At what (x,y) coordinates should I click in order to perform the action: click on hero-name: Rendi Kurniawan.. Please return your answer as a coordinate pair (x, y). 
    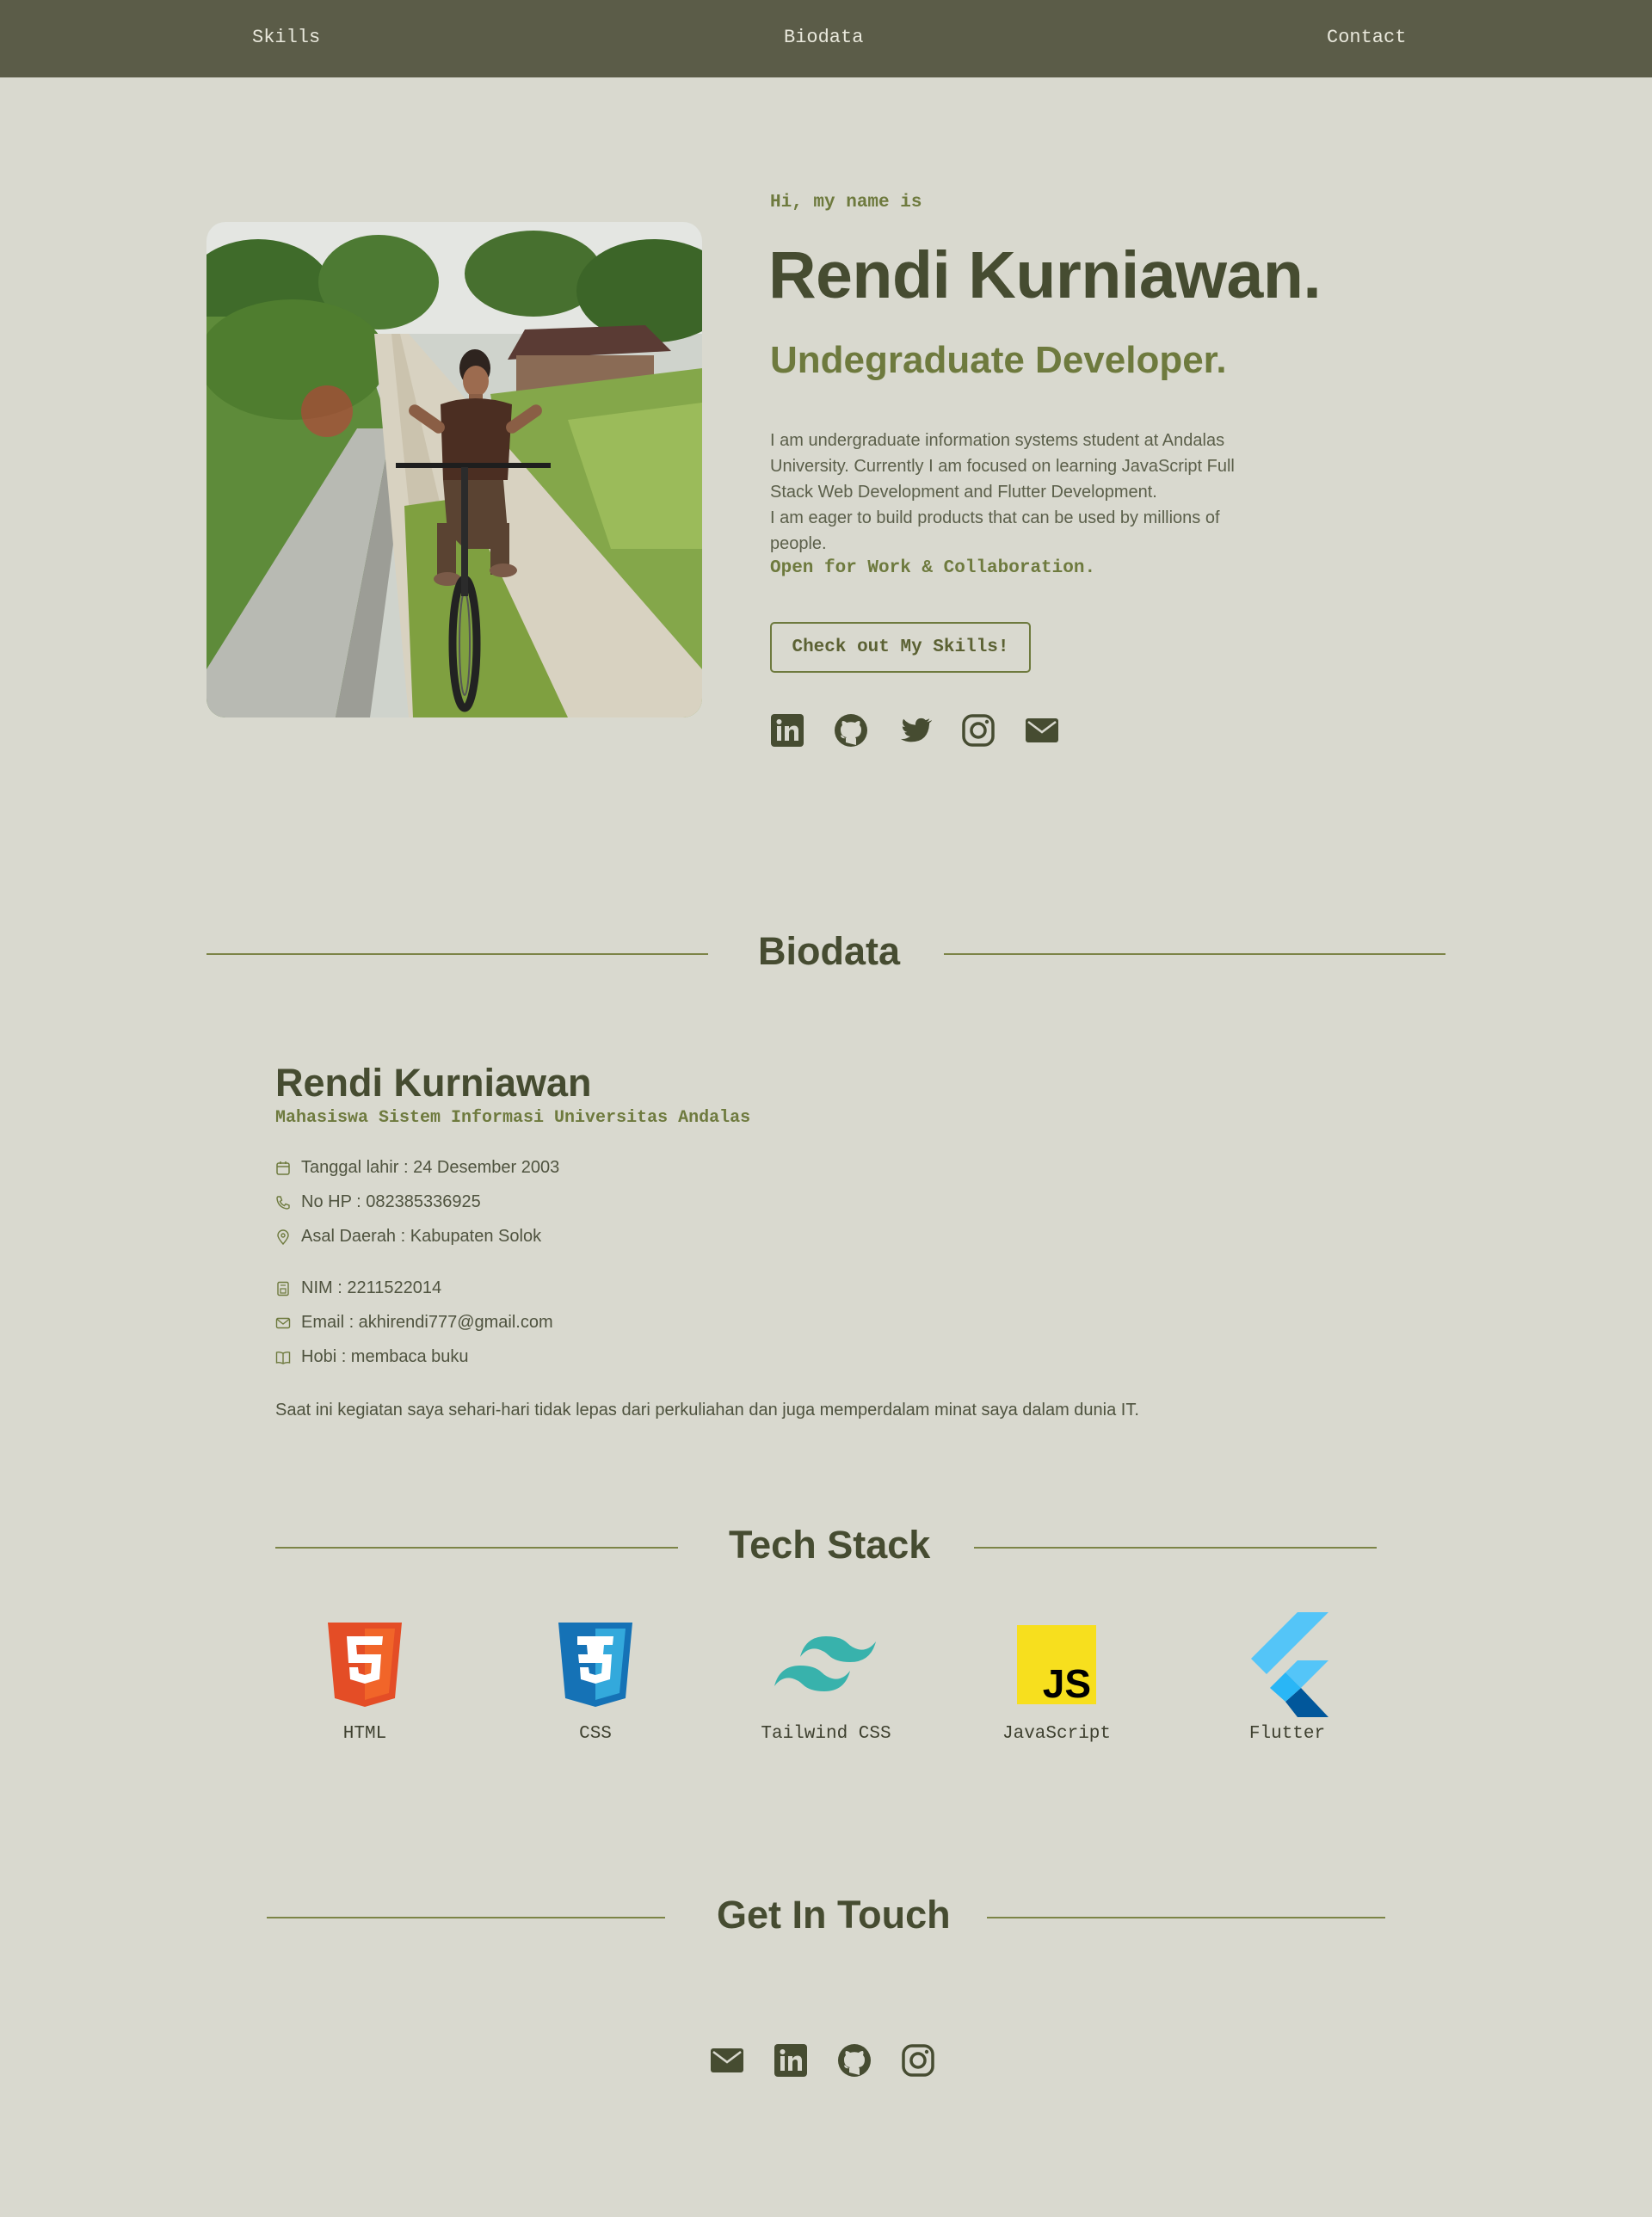
    Looking at the image, I should click on (1045, 275).